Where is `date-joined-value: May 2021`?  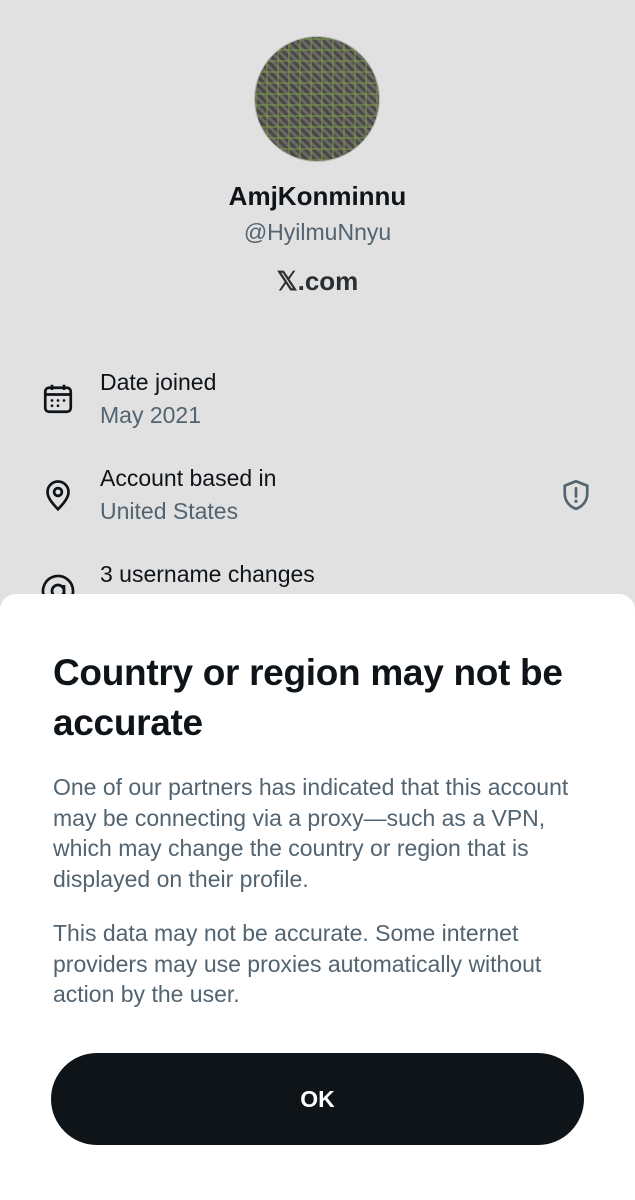
date-joined-value: May 2021 is located at coordinates (151, 415).